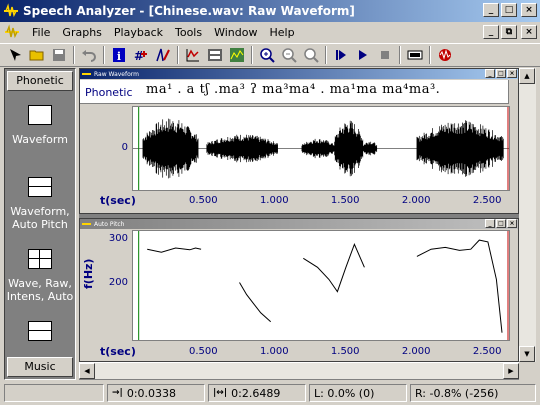  What do you see at coordinates (89, 55) in the screenshot?
I see `undo-icon` at bounding box center [89, 55].